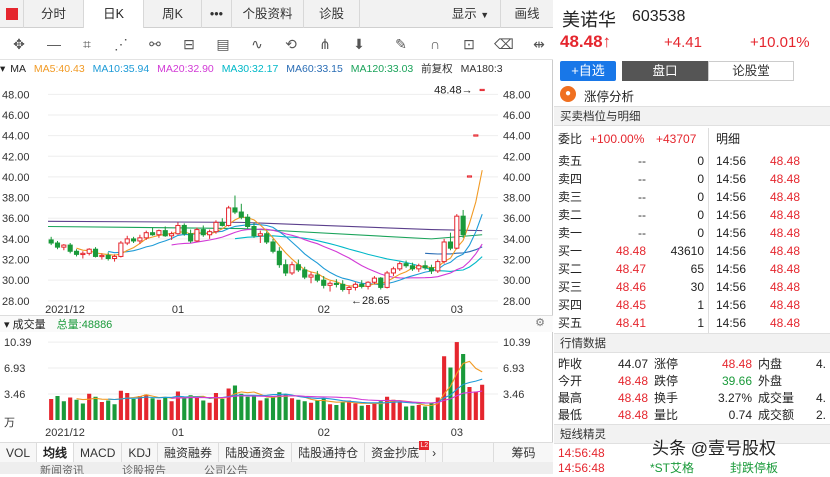 The width and height of the screenshot is (830, 477). What do you see at coordinates (223, 44) in the screenshot?
I see `grid-icon: ▤` at bounding box center [223, 44].